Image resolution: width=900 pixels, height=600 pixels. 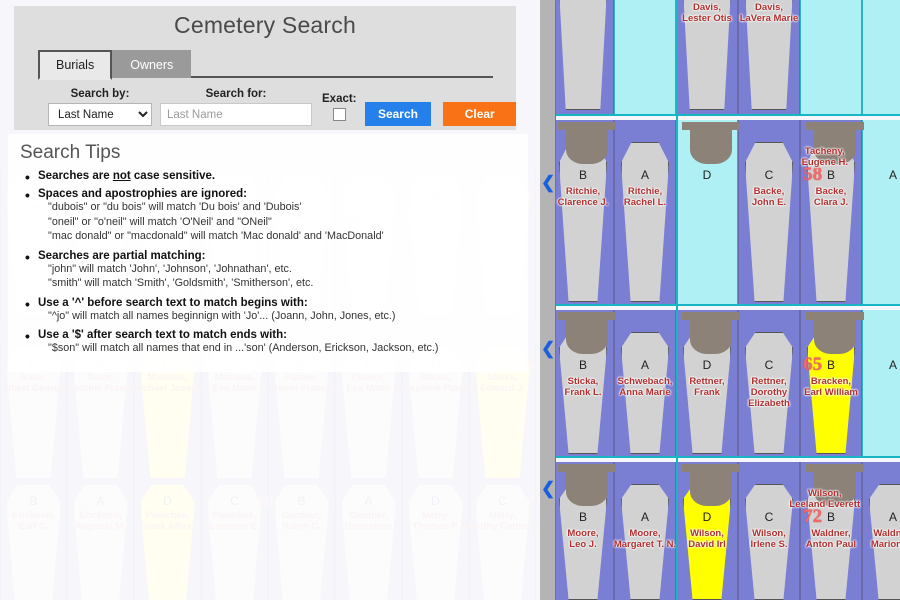 I want to click on plot-cell: A Gardner, Genevieve, so click(x=368, y=539).